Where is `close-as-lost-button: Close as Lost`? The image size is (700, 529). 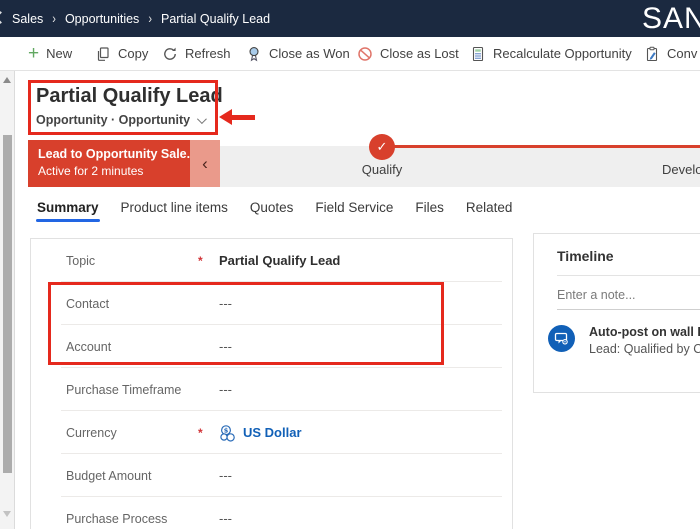 close-as-lost-button: Close as Lost is located at coordinates (408, 53).